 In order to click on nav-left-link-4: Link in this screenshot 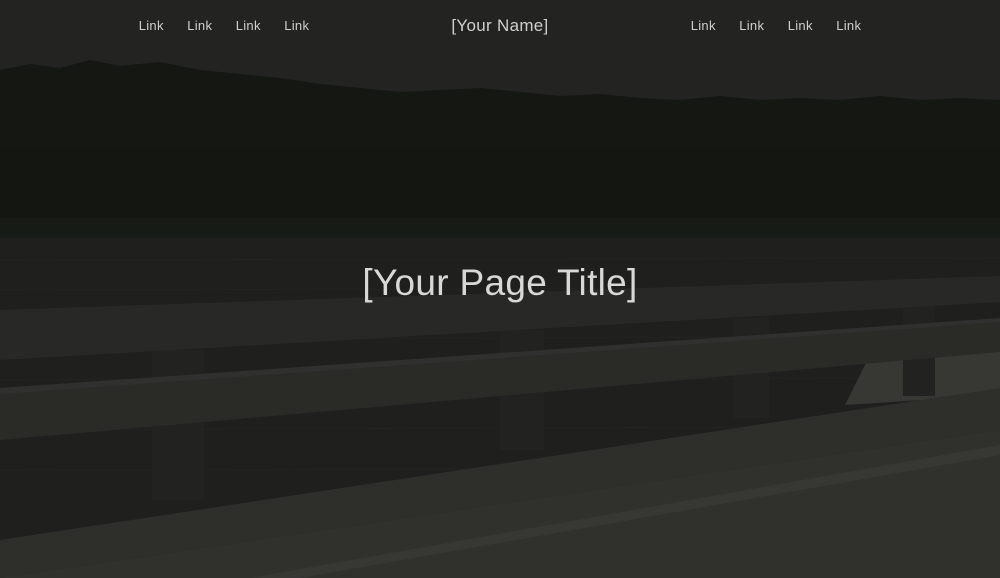, I will do `click(297, 25)`.